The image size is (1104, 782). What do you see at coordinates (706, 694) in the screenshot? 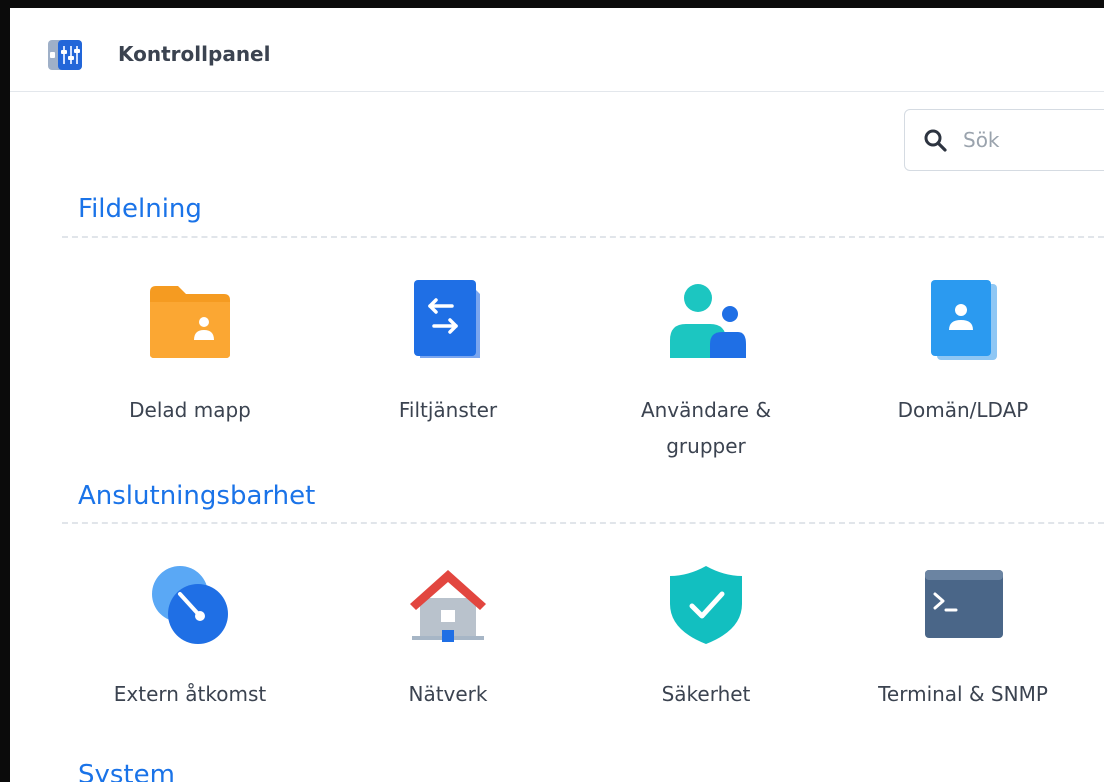
I see `tile-label: Säkerhet` at bounding box center [706, 694].